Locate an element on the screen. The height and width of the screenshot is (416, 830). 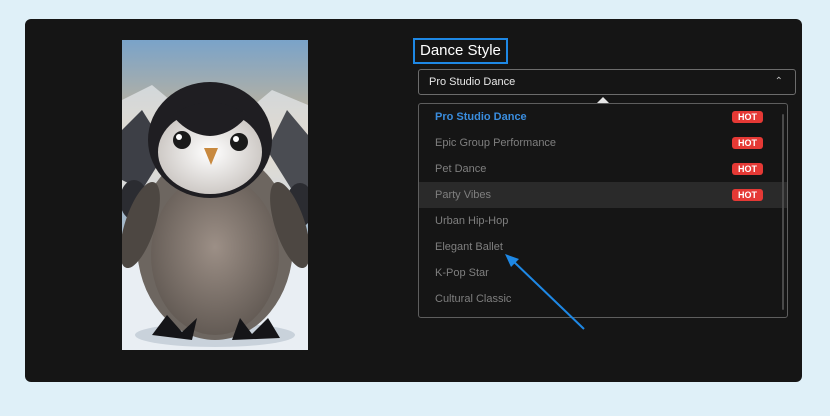
option-urban-hip-hop: Urban Hip-Hop is located at coordinates (603, 221).